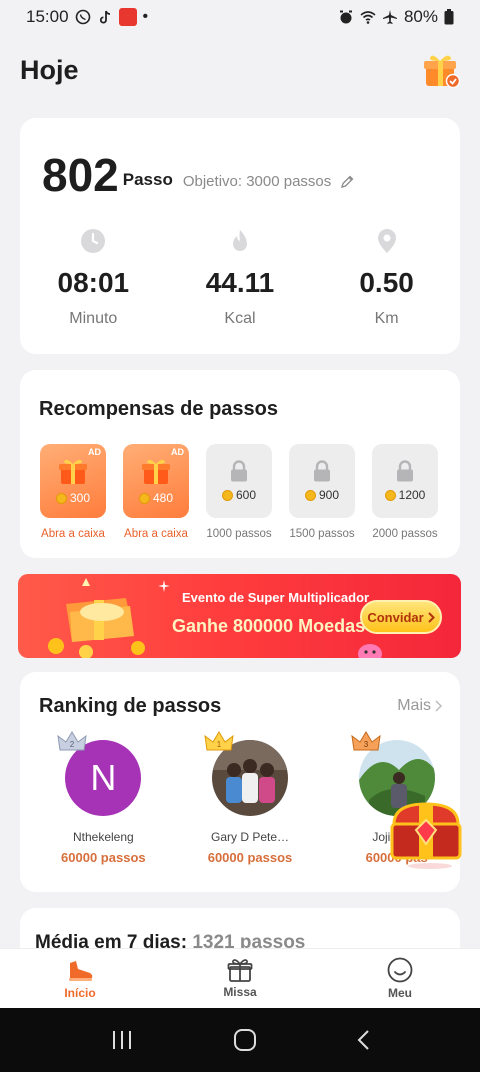  I want to click on reward-coins: 600, so click(239, 495).